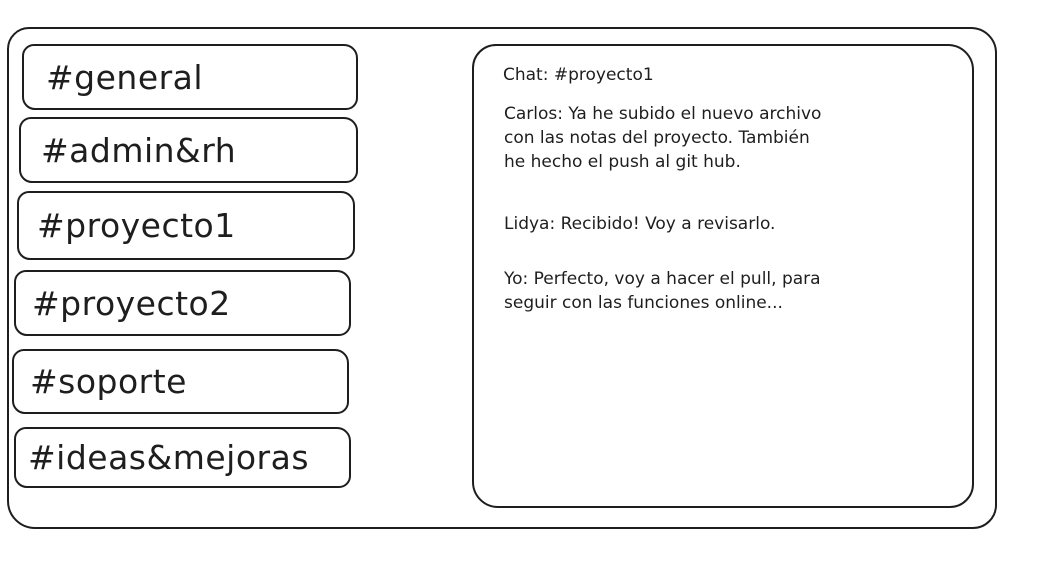 The image size is (1045, 564). What do you see at coordinates (622, 162) in the screenshot?
I see `message-line: he hecho el push al git hub.` at bounding box center [622, 162].